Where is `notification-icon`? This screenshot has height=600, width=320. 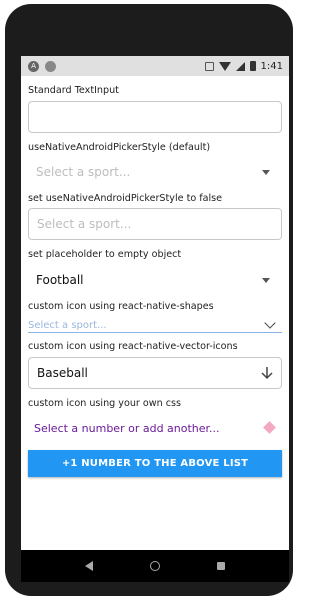
notification-icon is located at coordinates (50, 66).